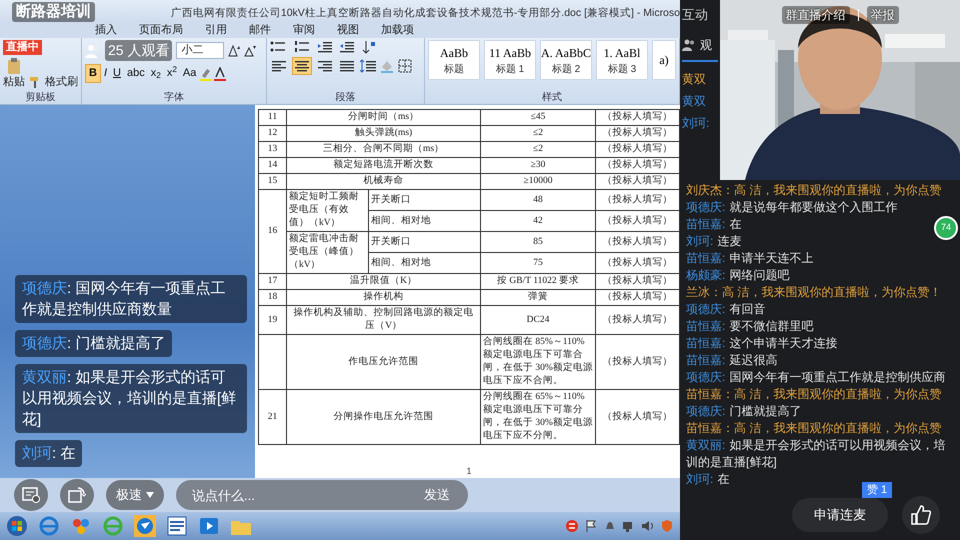  Describe the element at coordinates (61, 82) in the screenshot. I see `format-painter-label: 格式刷` at that location.